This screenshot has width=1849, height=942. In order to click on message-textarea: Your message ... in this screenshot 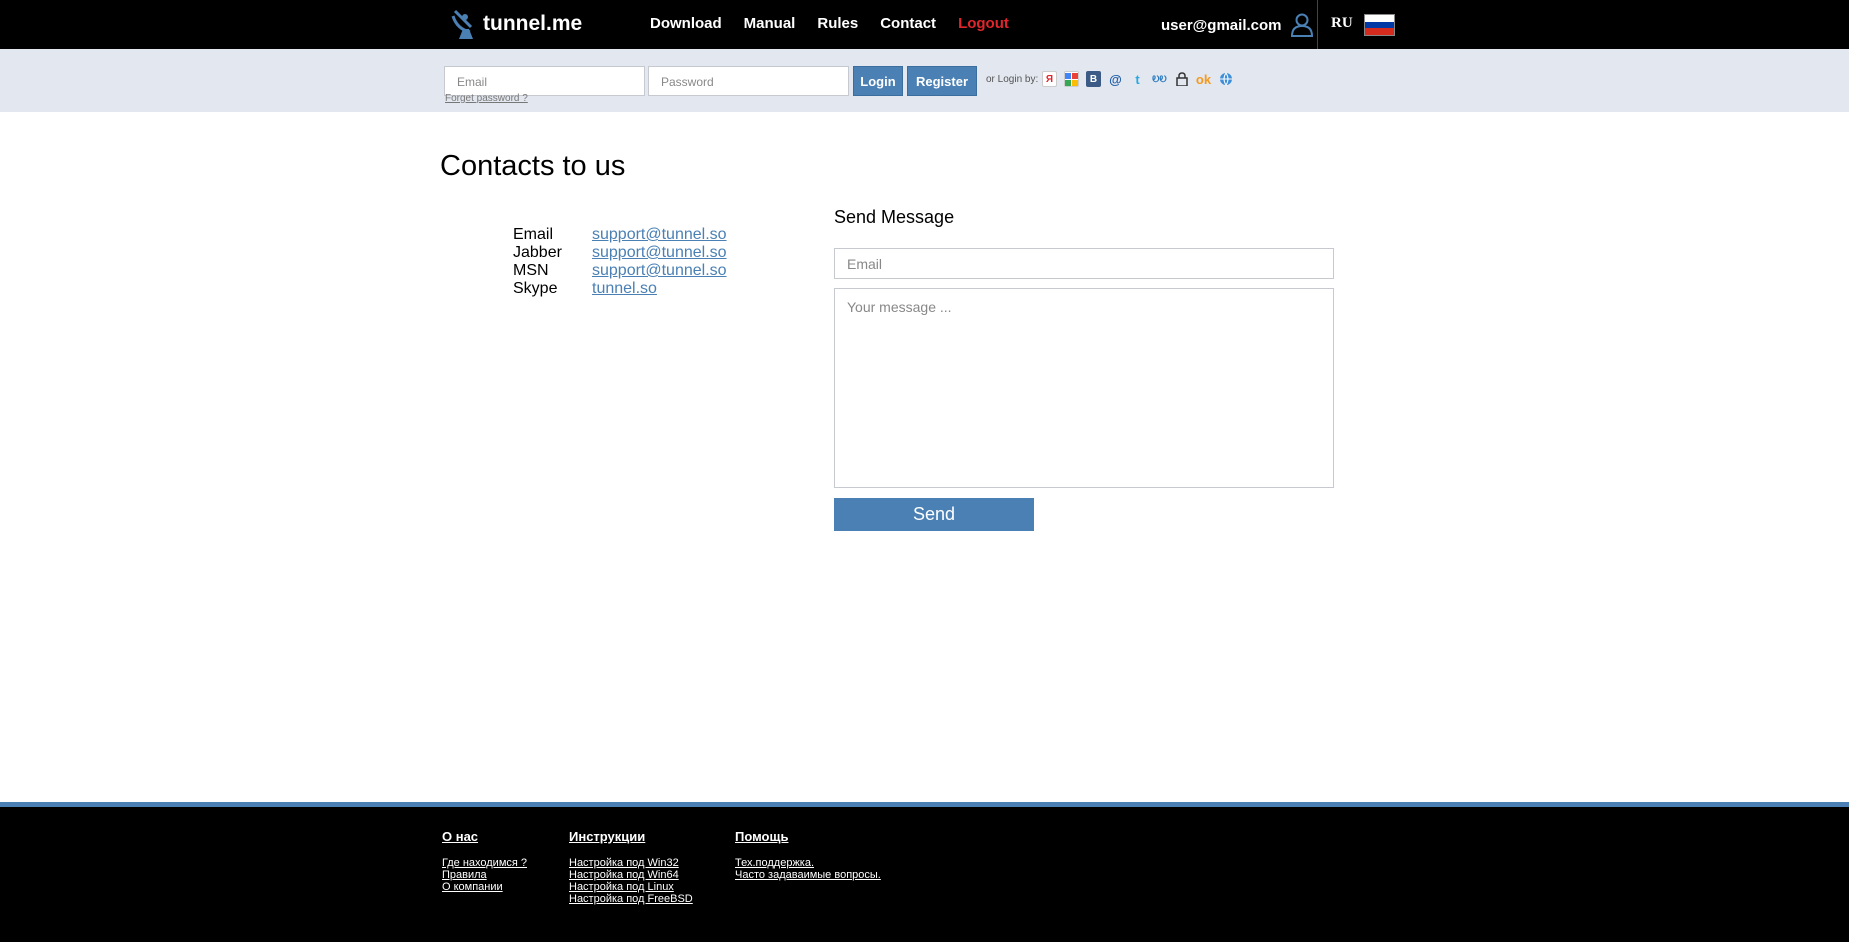, I will do `click(1084, 388)`.